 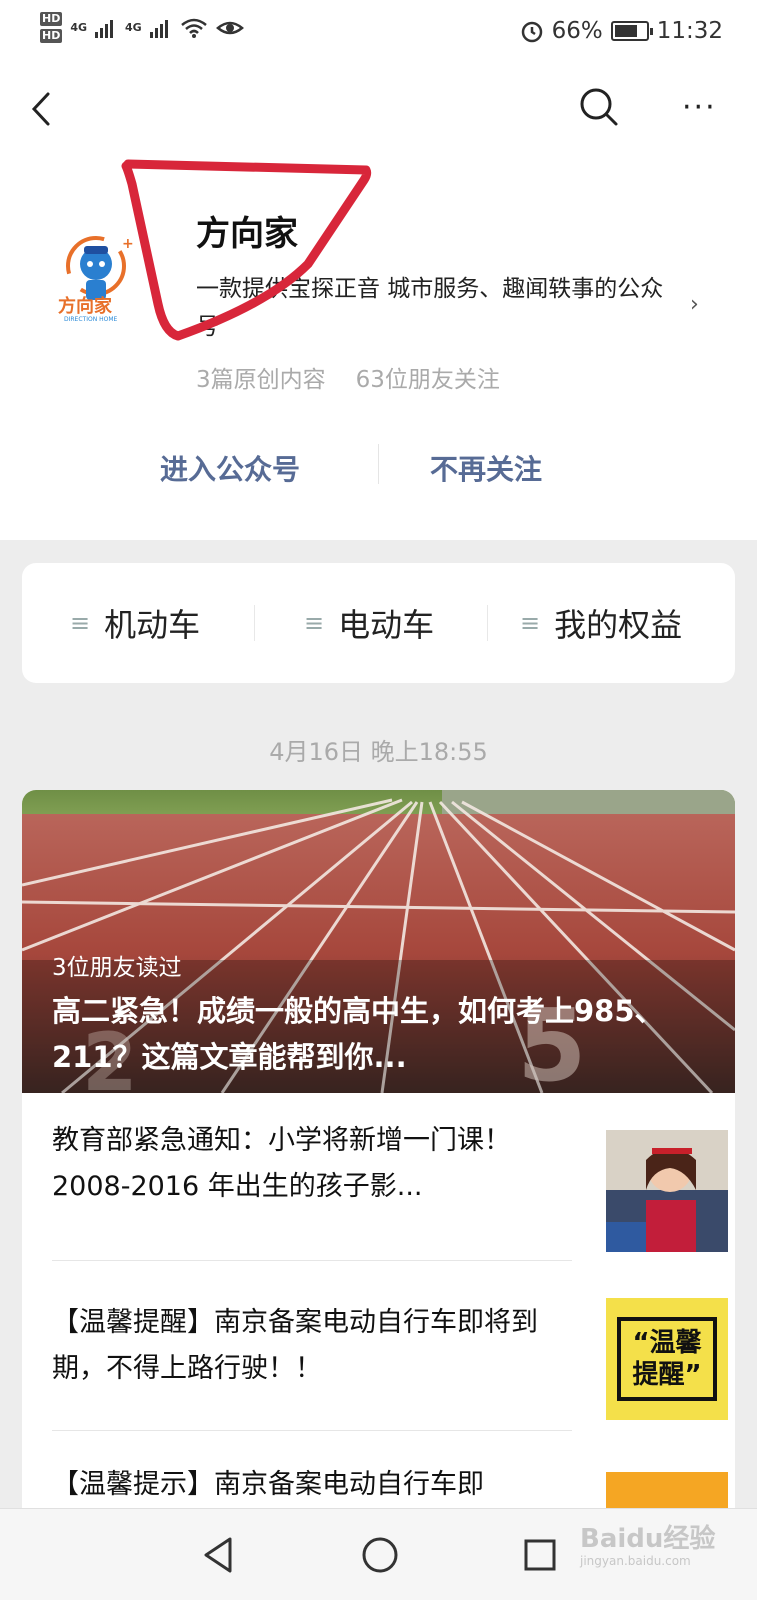 What do you see at coordinates (91, 319) in the screenshot?
I see `logo-subtext: DIRECTION HOME` at bounding box center [91, 319].